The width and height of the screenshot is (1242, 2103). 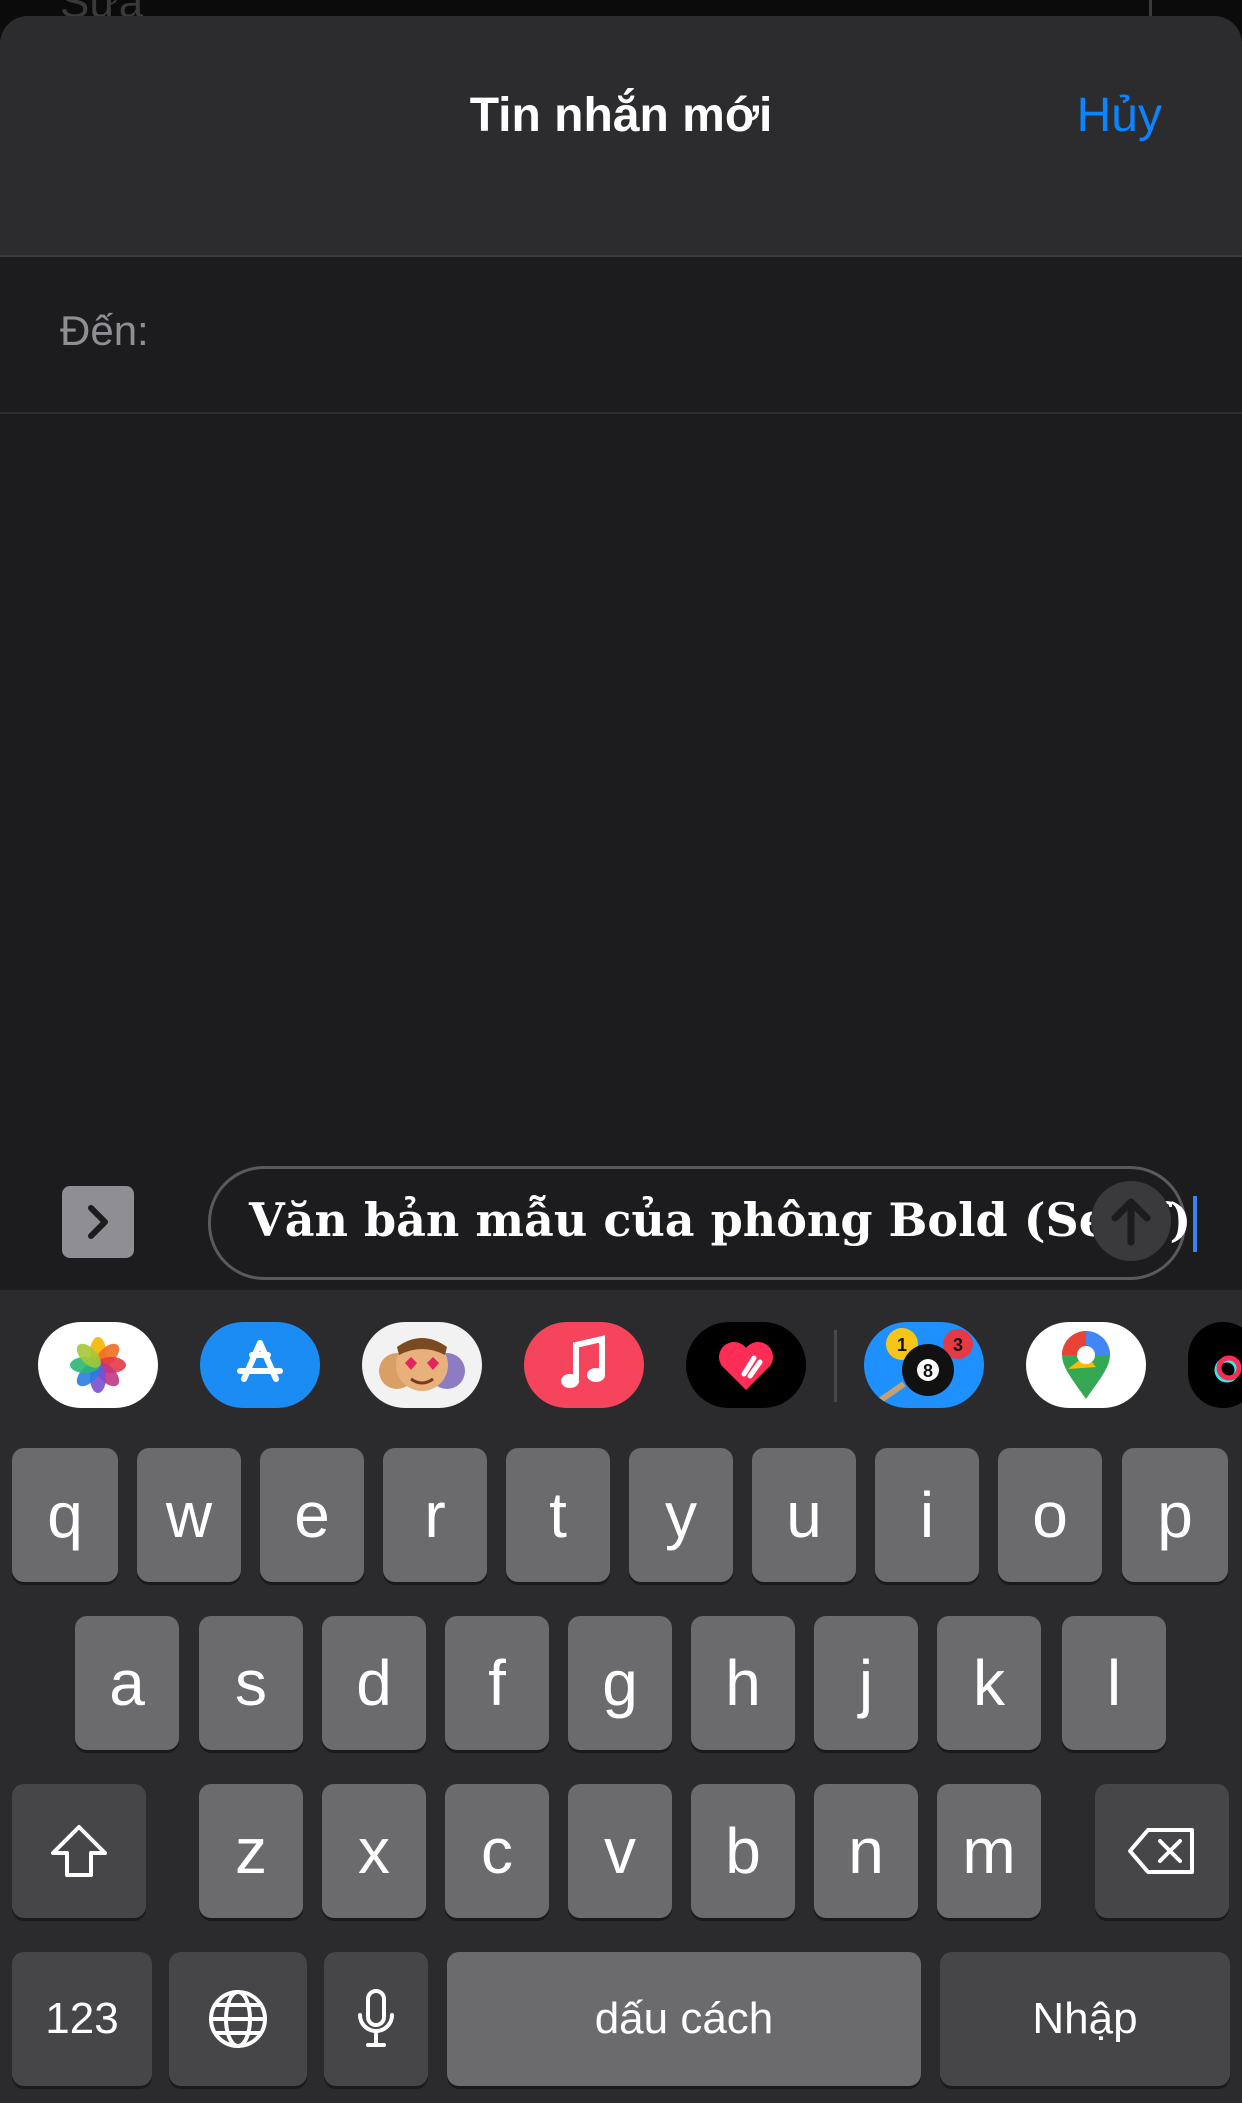 What do you see at coordinates (583, 1361) in the screenshot?
I see `music-note-icon` at bounding box center [583, 1361].